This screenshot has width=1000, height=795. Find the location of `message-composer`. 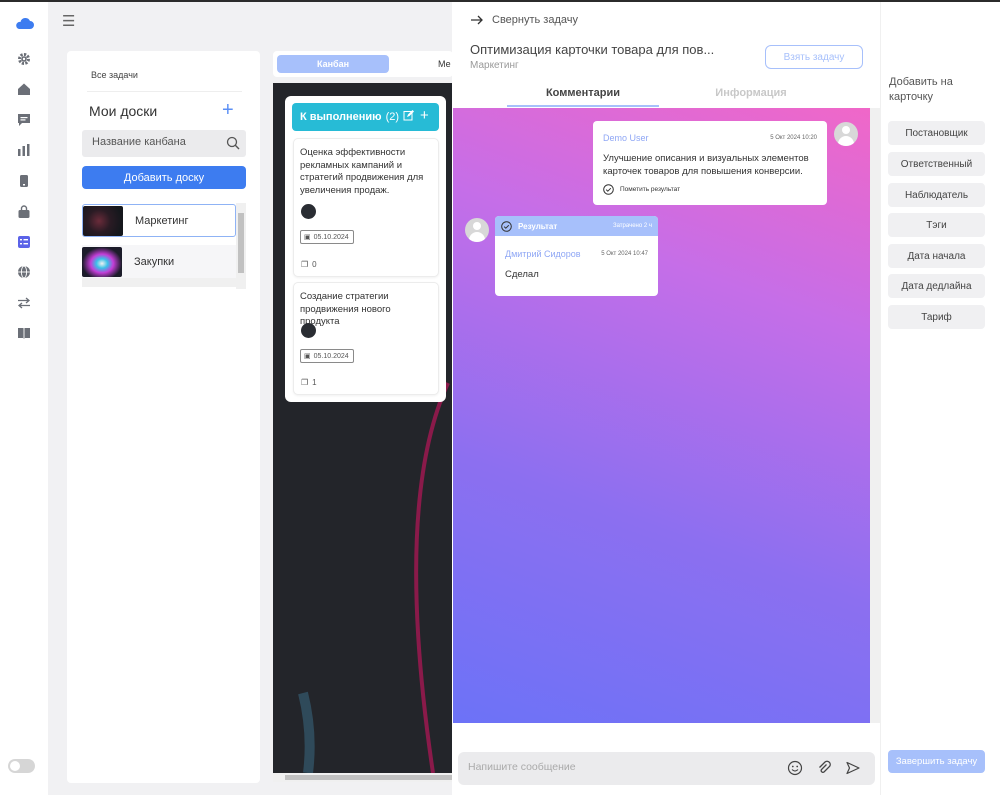

message-composer is located at coordinates (666, 768).